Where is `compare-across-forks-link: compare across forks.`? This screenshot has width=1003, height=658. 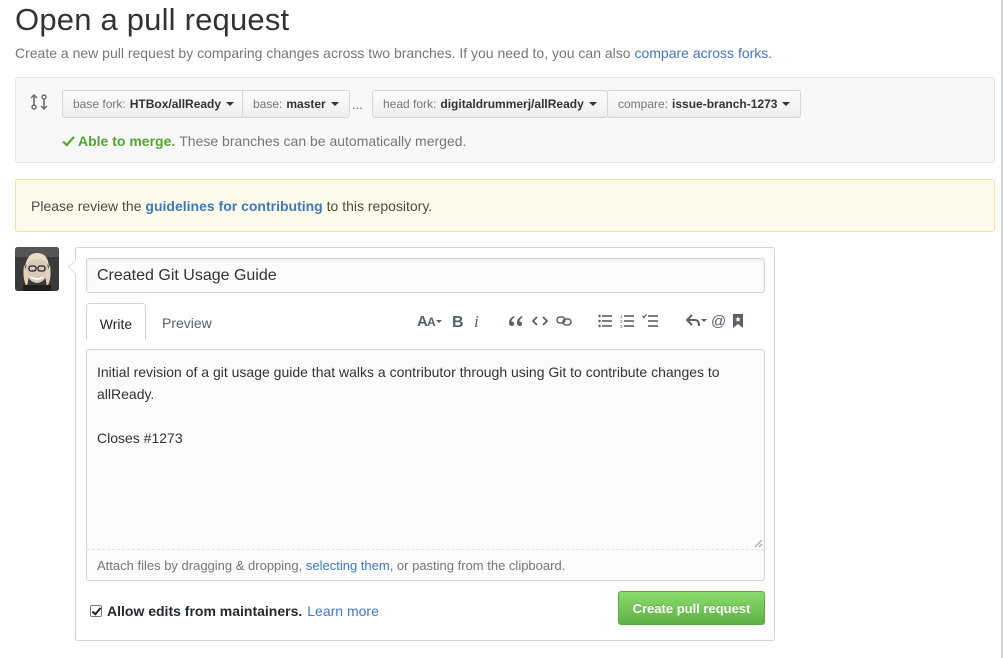
compare-across-forks-link: compare across forks. is located at coordinates (703, 53).